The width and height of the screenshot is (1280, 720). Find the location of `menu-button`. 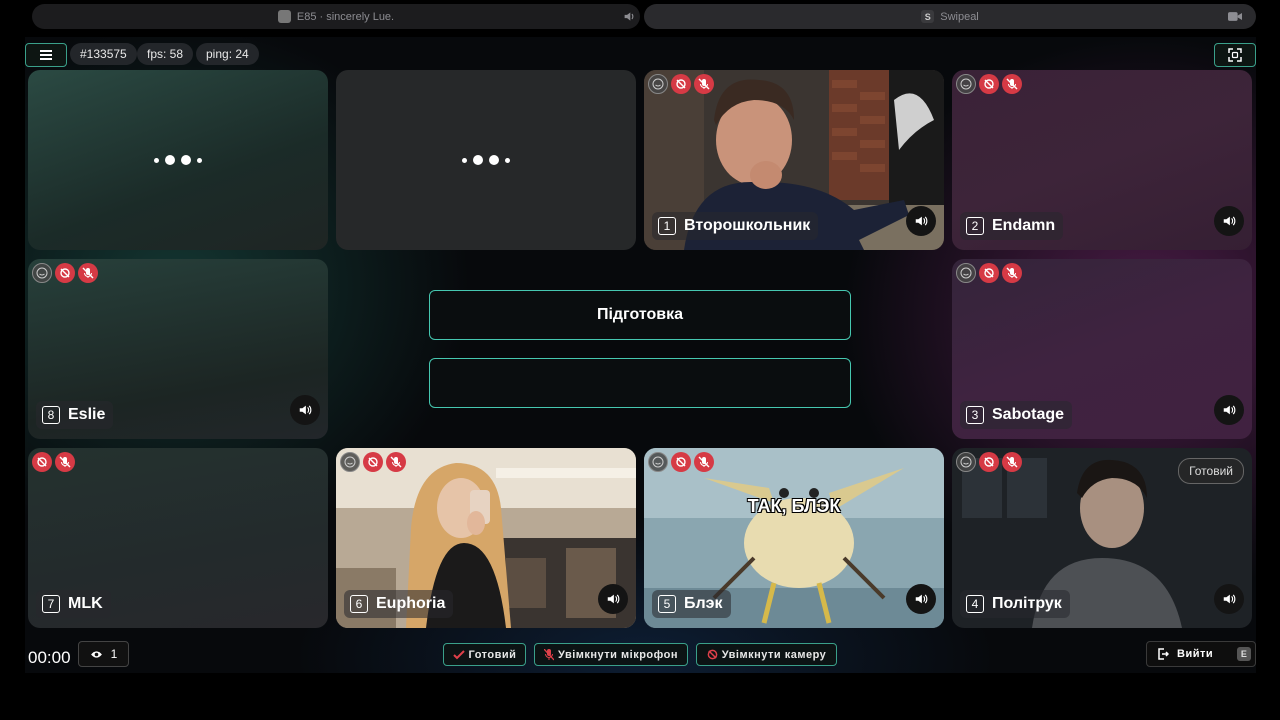

menu-button is located at coordinates (46, 55).